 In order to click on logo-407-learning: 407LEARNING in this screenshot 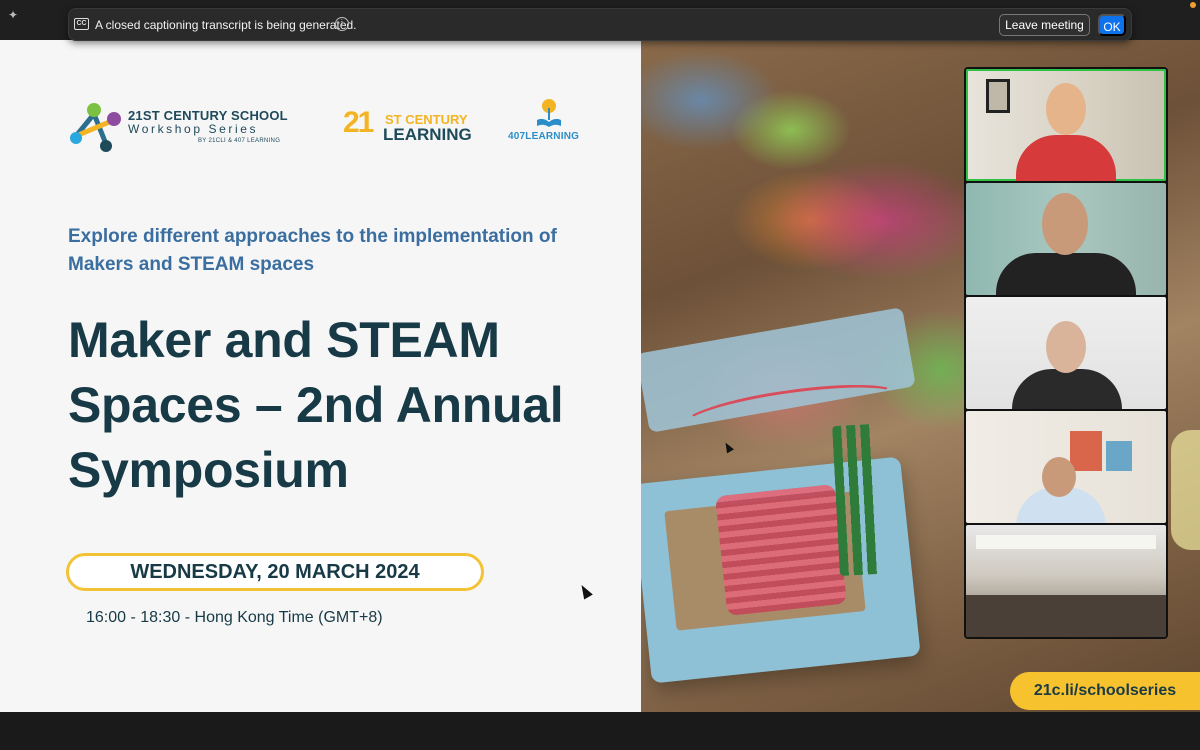, I will do `click(551, 122)`.